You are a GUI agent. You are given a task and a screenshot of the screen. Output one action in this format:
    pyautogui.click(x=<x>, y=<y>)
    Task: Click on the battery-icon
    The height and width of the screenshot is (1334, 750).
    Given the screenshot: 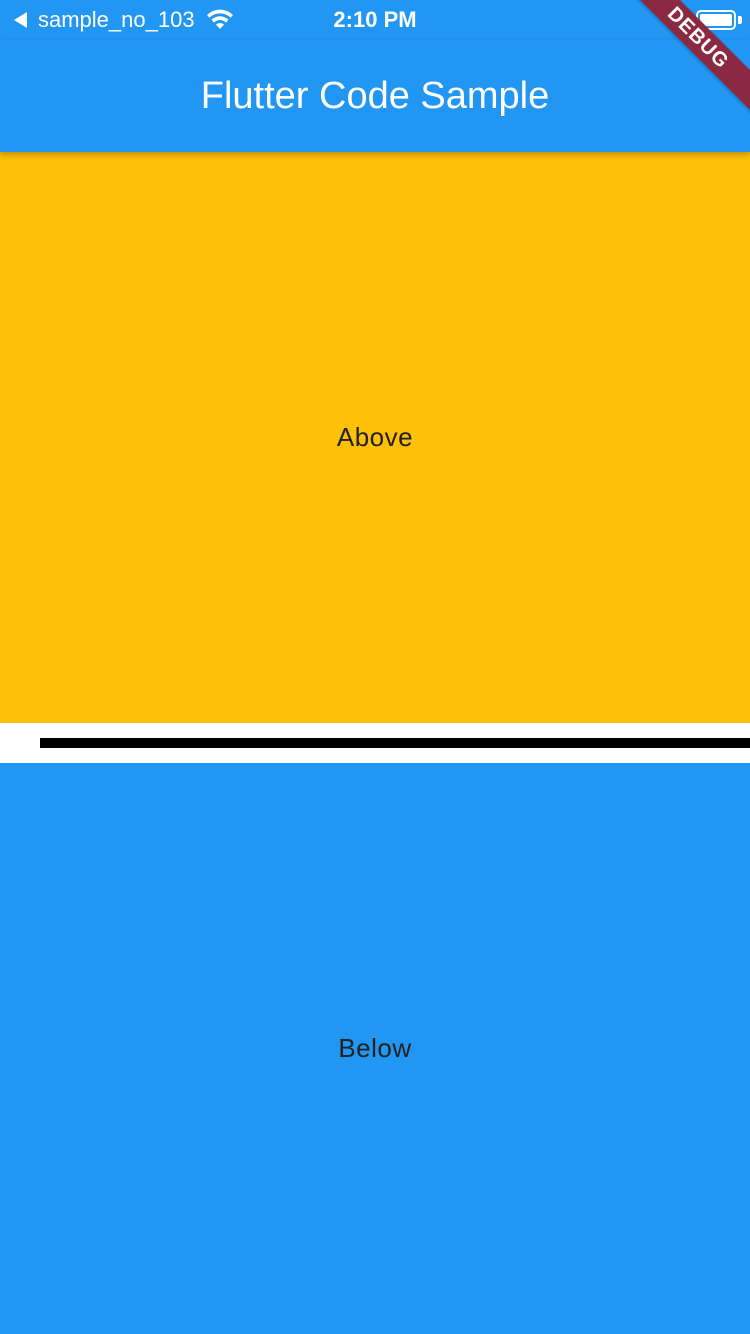 What is the action you would take?
    pyautogui.click(x=716, y=20)
    